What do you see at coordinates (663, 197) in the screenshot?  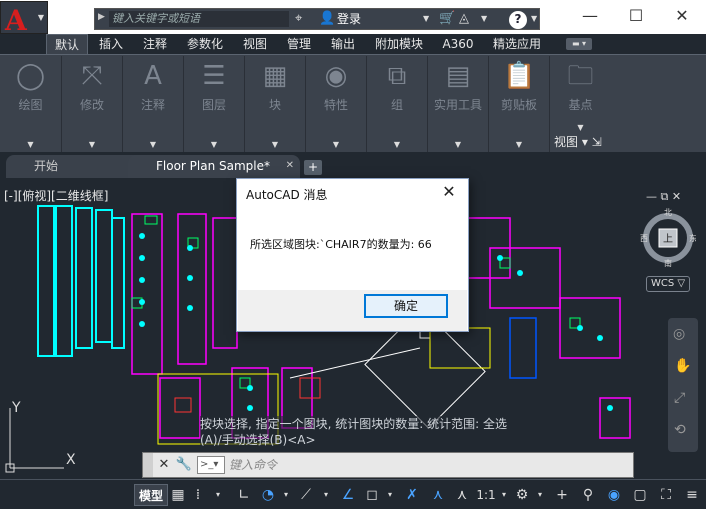 I see `viewport-window-controls: — ⧉ ✕` at bounding box center [663, 197].